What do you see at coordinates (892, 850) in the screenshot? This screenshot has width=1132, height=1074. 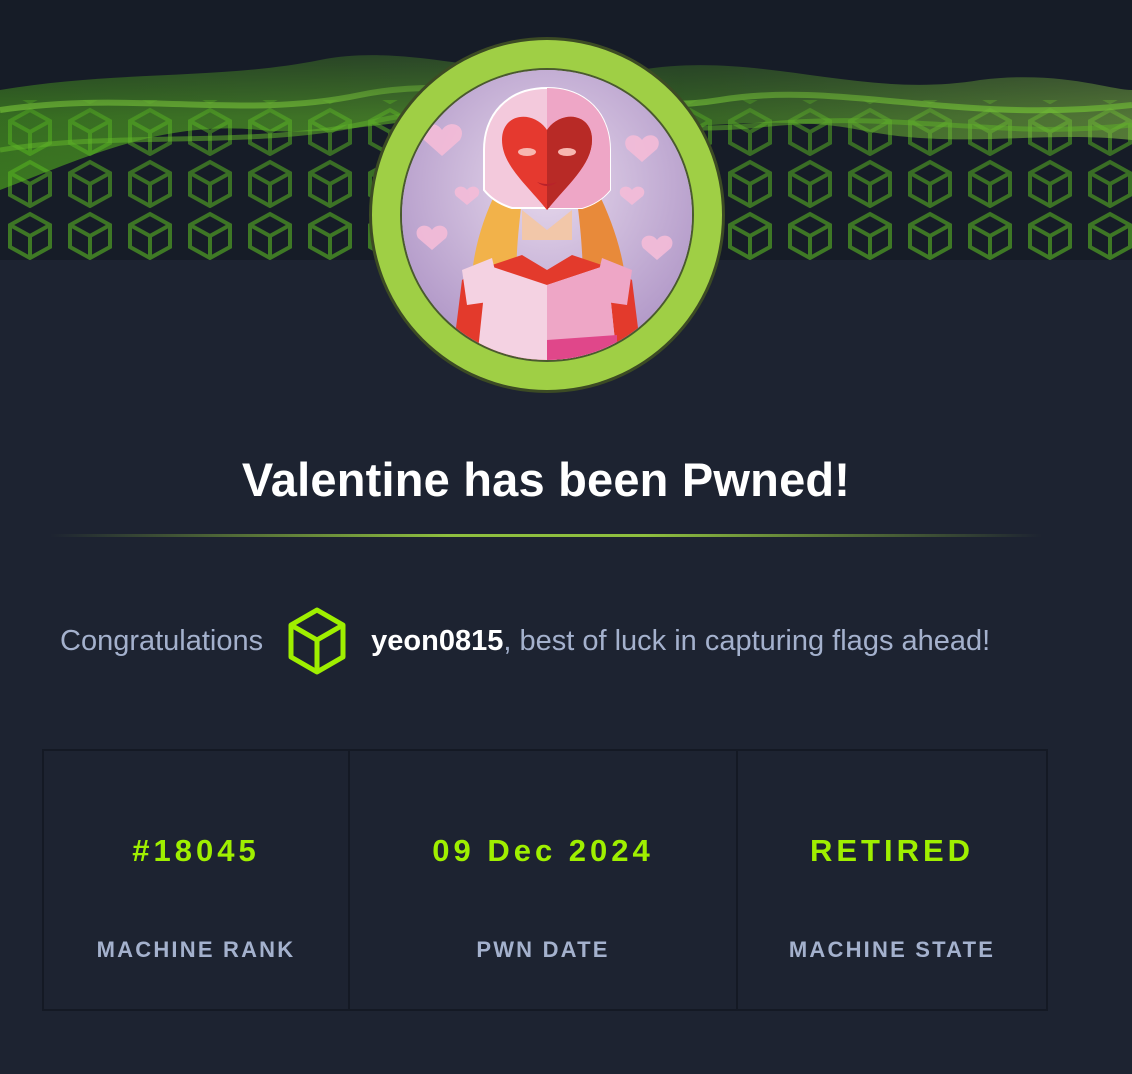 I see `stat-value: RETIRED` at bounding box center [892, 850].